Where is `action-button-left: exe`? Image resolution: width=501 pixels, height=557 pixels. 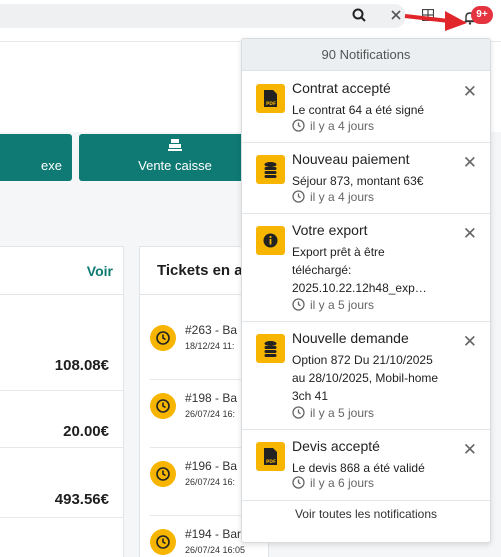
action-button-left: exe is located at coordinates (36, 157).